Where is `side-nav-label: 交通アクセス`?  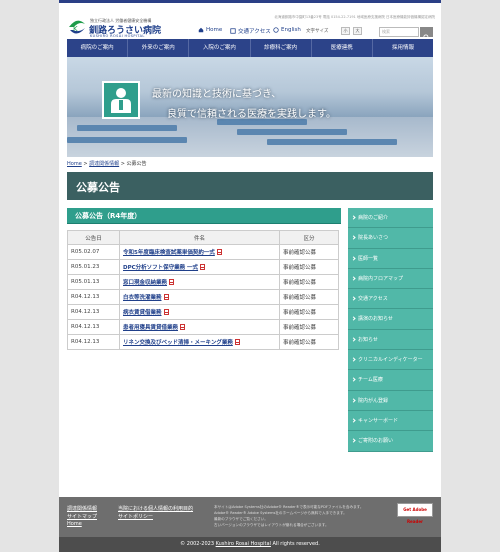 side-nav-label: 交通アクセス is located at coordinates (373, 299).